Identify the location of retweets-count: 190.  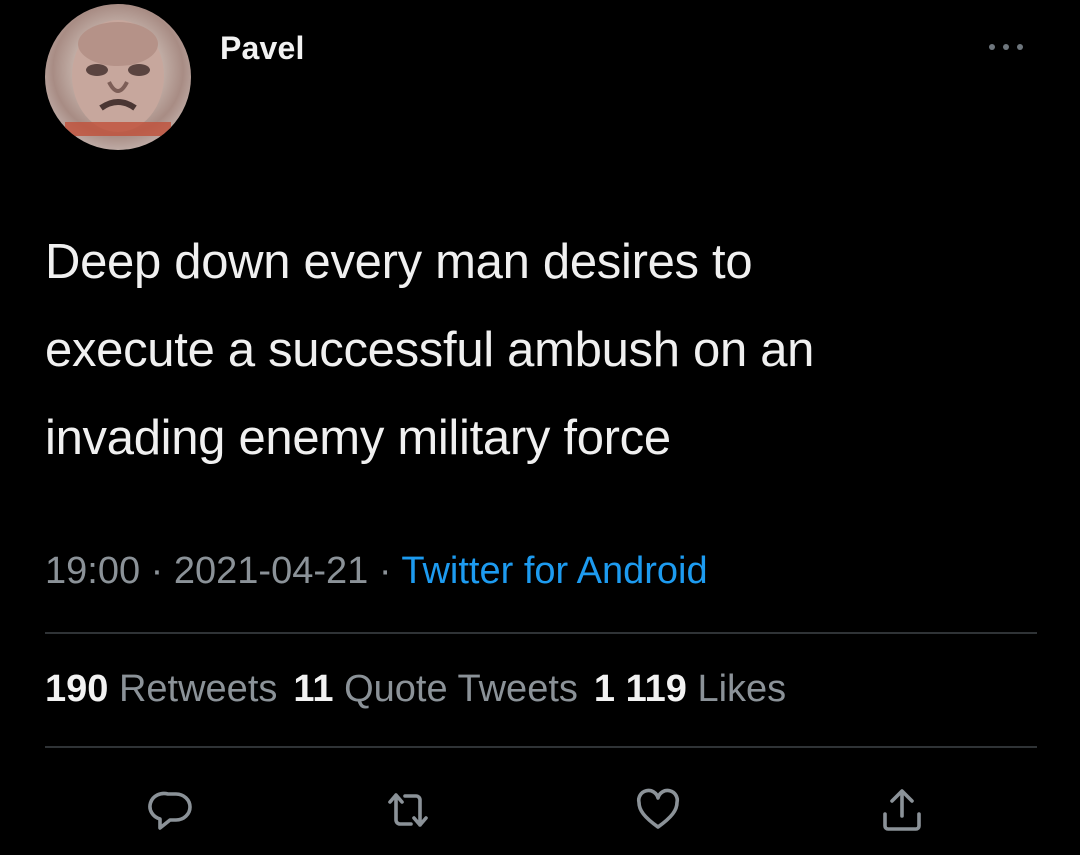
(77, 689).